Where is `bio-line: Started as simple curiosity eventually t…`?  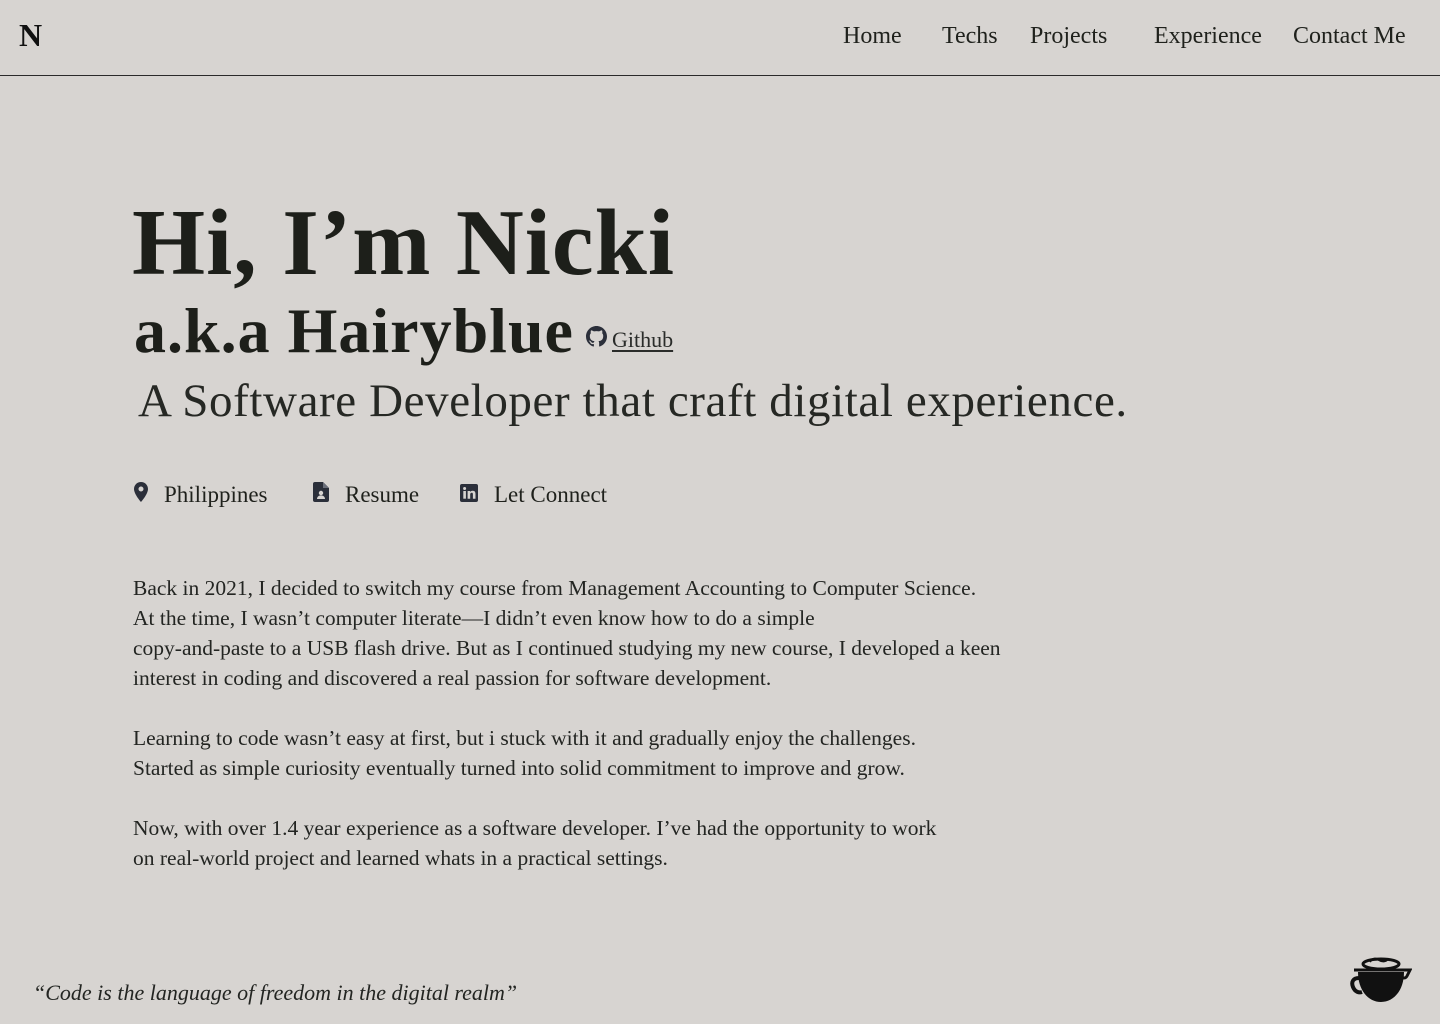
bio-line: Started as simple curiosity eventually t… is located at coordinates (519, 768).